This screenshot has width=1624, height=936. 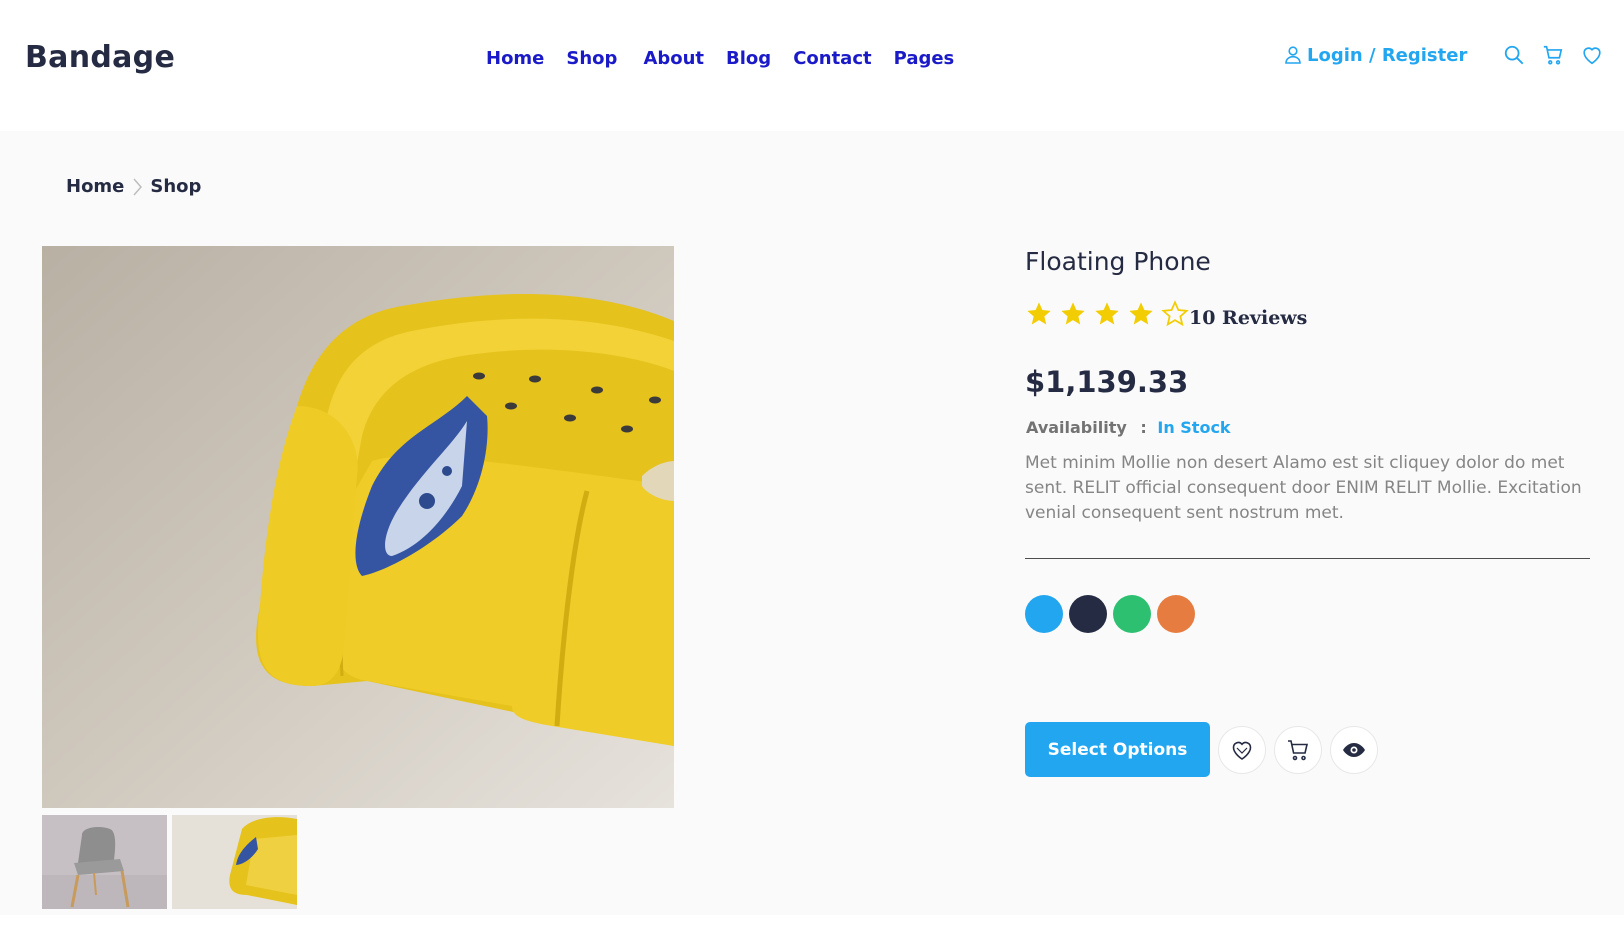 I want to click on wishlist-button, so click(x=1242, y=749).